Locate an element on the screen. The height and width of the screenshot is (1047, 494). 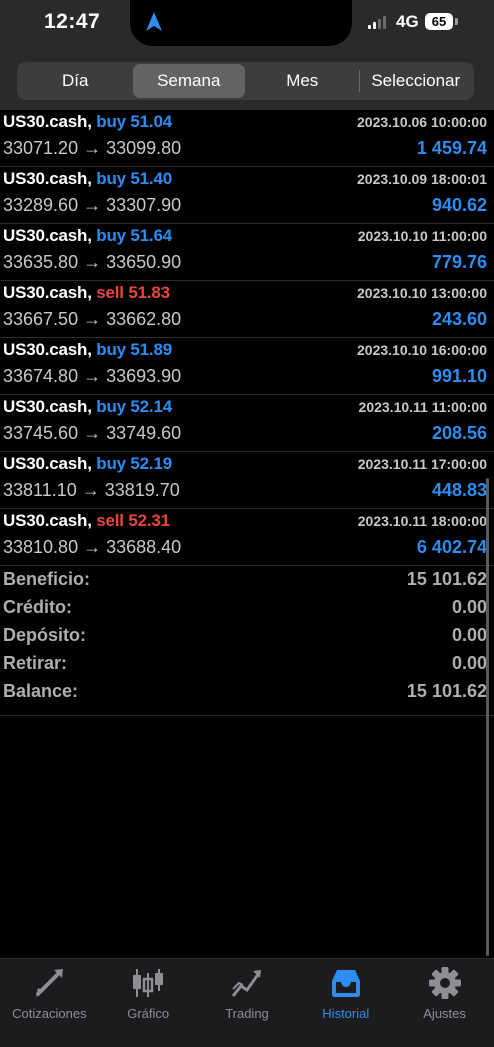
trade-symbol: US30.cash, buy 51.40 is located at coordinates (87, 179).